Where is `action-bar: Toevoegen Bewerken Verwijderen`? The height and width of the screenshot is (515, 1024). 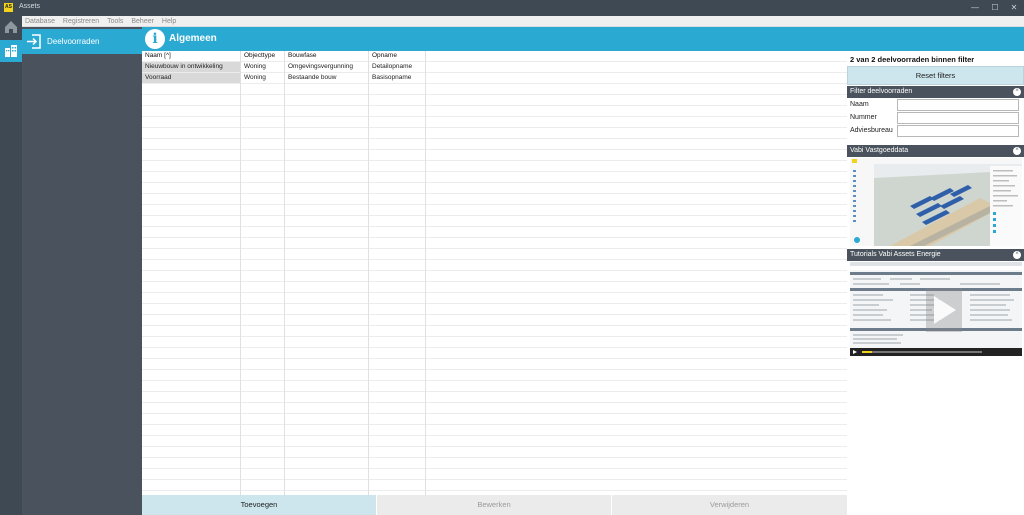 action-bar: Toevoegen Bewerken Verwijderen is located at coordinates (494, 505).